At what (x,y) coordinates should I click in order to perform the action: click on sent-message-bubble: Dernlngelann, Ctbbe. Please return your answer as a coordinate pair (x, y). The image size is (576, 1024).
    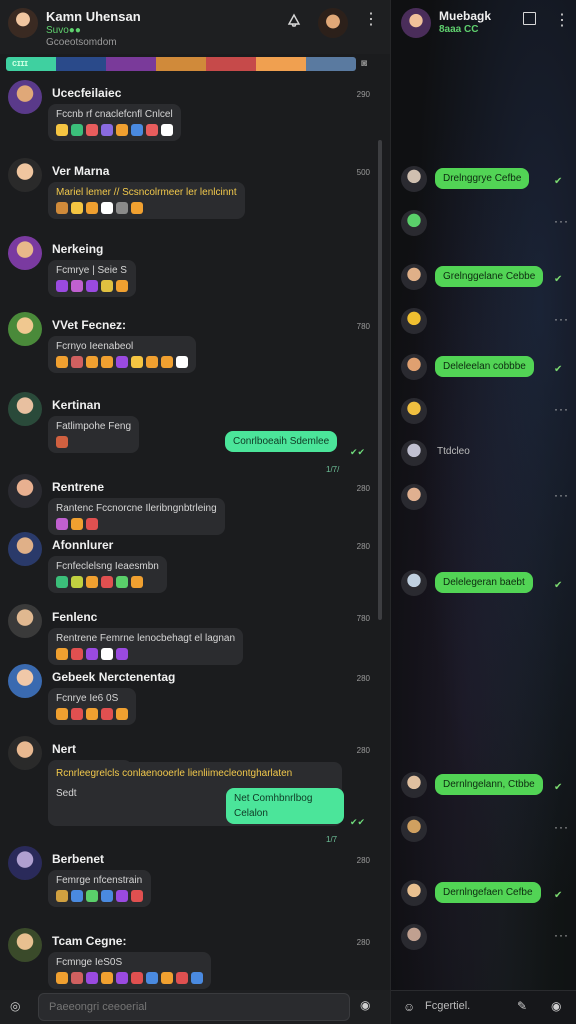
    Looking at the image, I should click on (489, 784).